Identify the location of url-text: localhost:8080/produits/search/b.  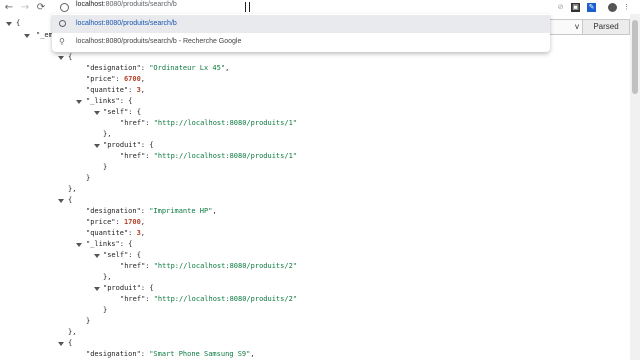
(126, 4).